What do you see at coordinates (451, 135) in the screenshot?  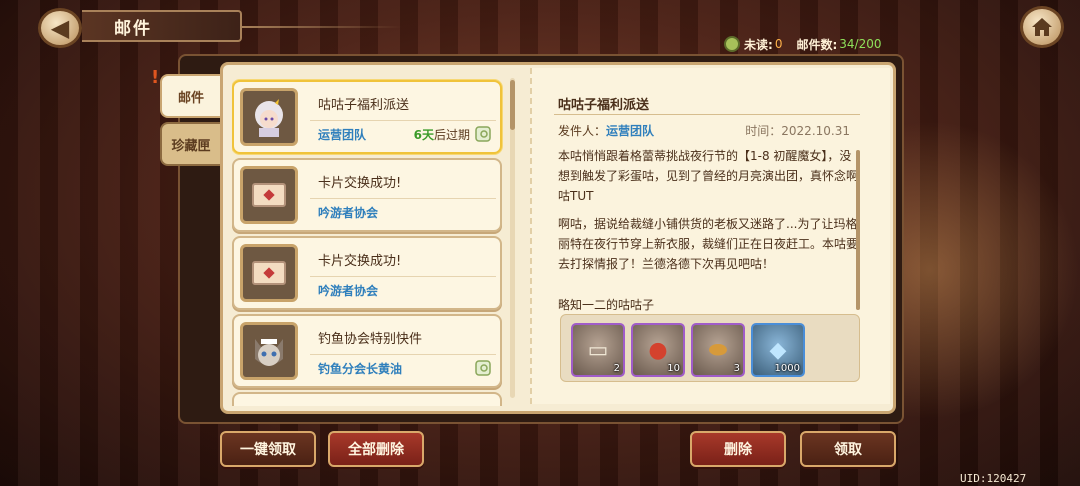 I see `expire-suffix: 后过期` at bounding box center [451, 135].